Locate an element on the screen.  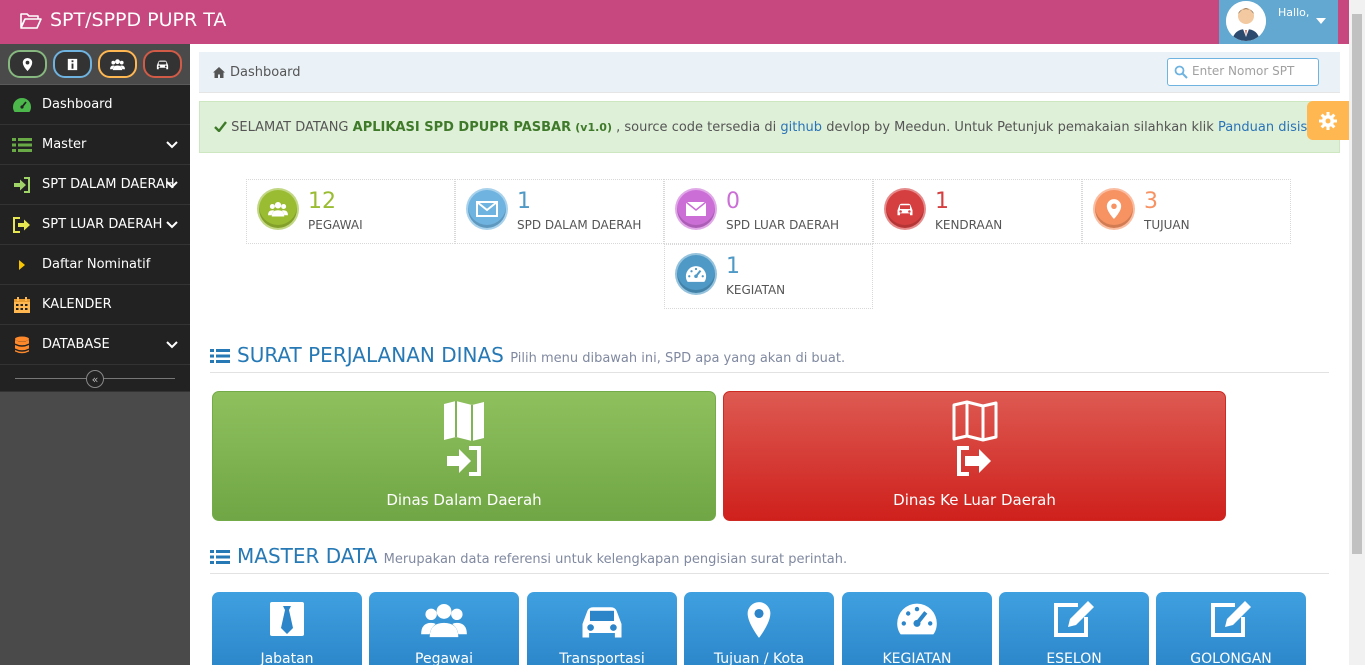
infobox-value: 12 is located at coordinates (322, 201).